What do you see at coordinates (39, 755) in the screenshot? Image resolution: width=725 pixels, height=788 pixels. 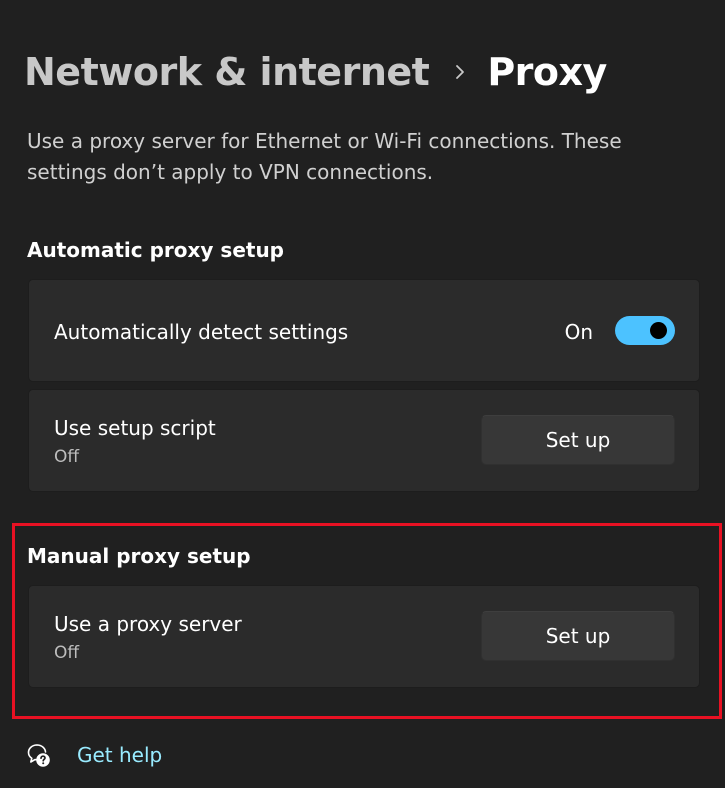 I see `help-chat-icon` at bounding box center [39, 755].